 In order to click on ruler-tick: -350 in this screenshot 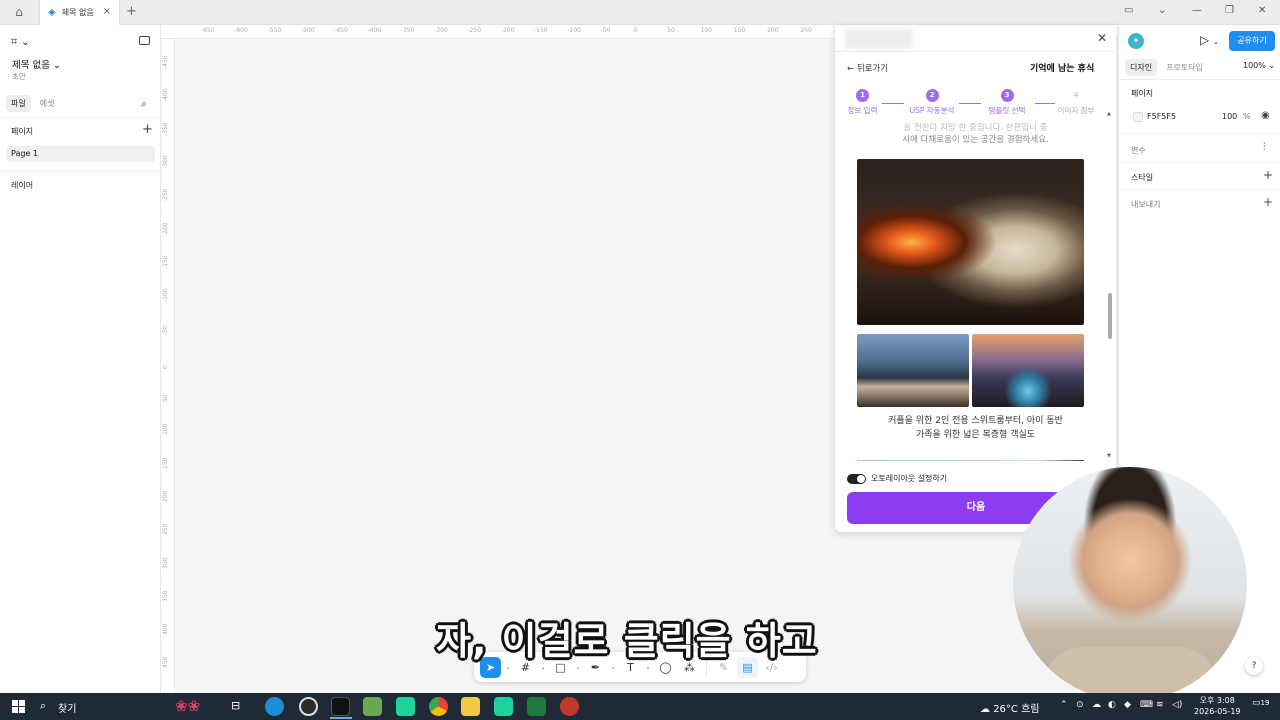, I will do `click(407, 30)`.